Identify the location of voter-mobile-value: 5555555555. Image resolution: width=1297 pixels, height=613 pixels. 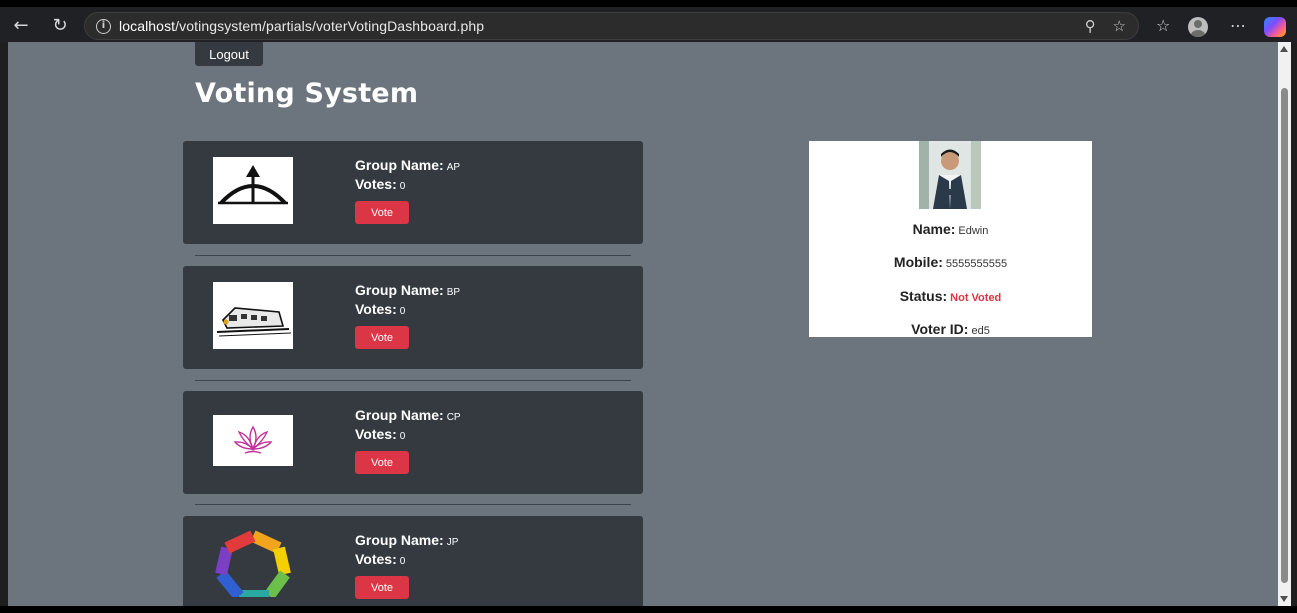
(976, 264).